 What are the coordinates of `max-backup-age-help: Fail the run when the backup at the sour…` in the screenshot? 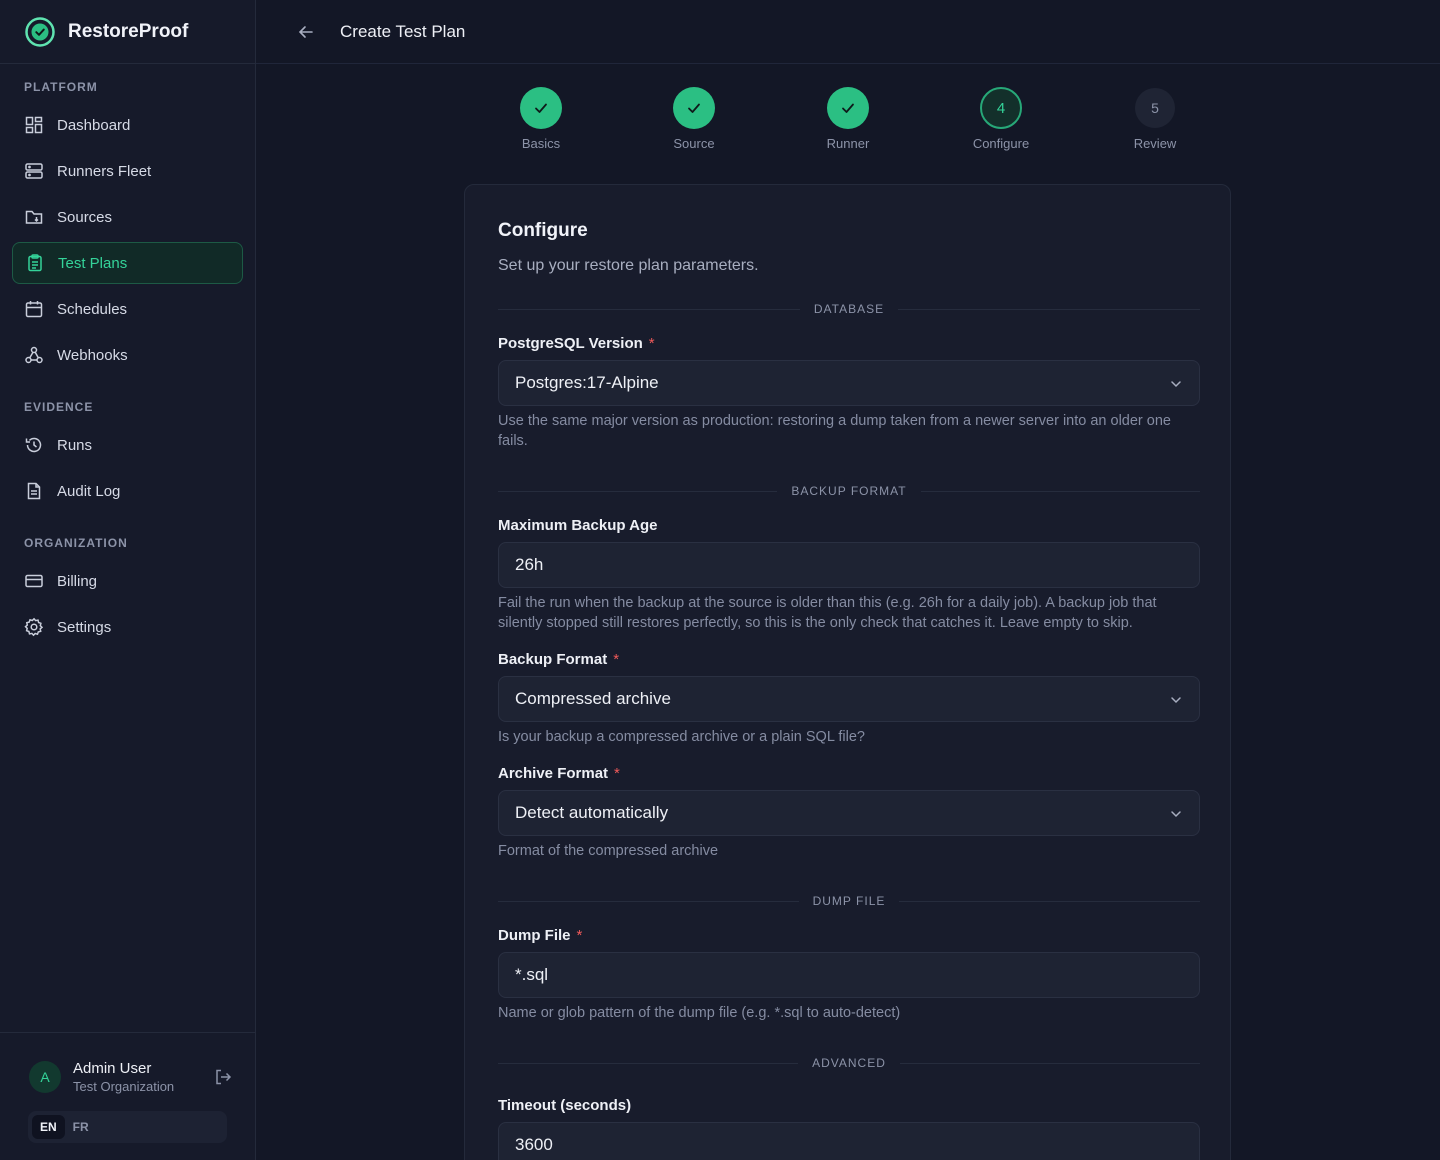 It's located at (827, 613).